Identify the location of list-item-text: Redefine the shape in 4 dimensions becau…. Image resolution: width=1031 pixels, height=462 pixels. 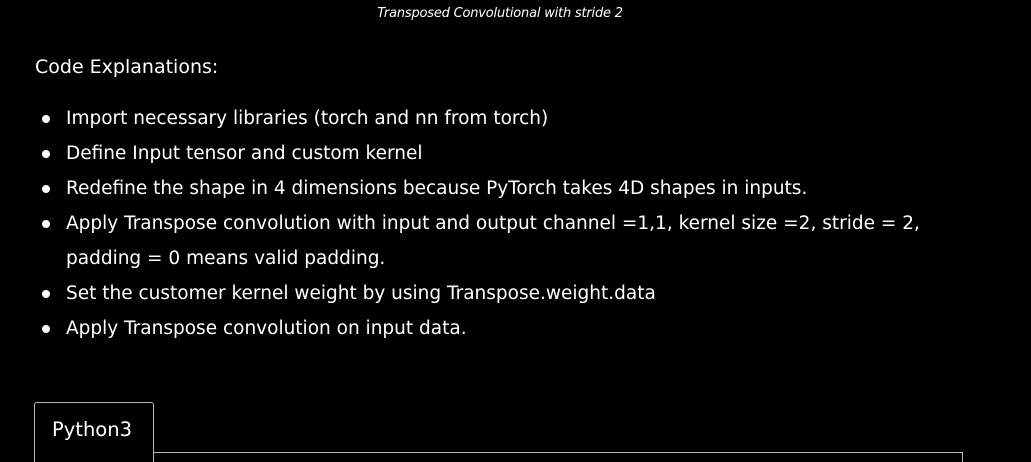
(437, 188).